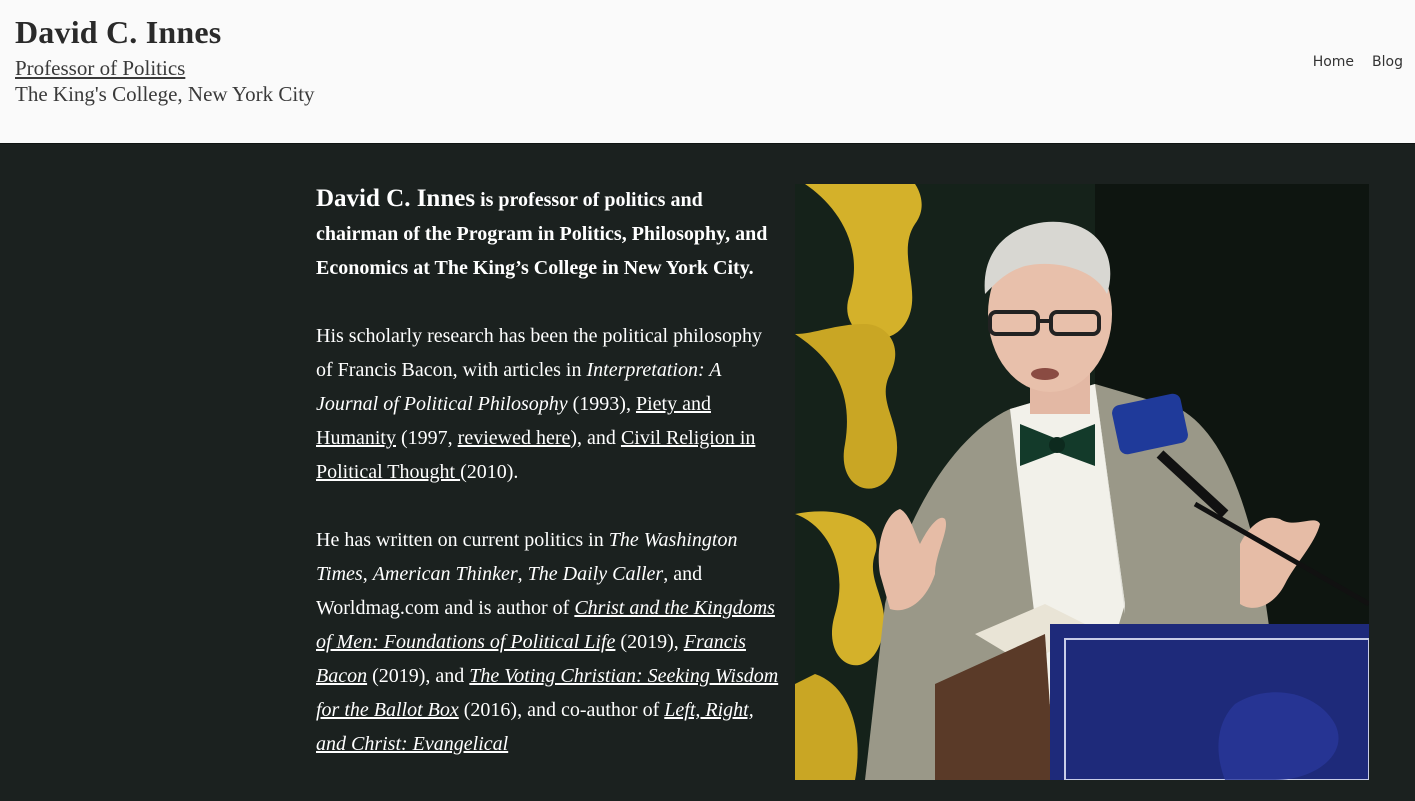  What do you see at coordinates (595, 574) in the screenshot?
I see `publication-name: The Daily Caller` at bounding box center [595, 574].